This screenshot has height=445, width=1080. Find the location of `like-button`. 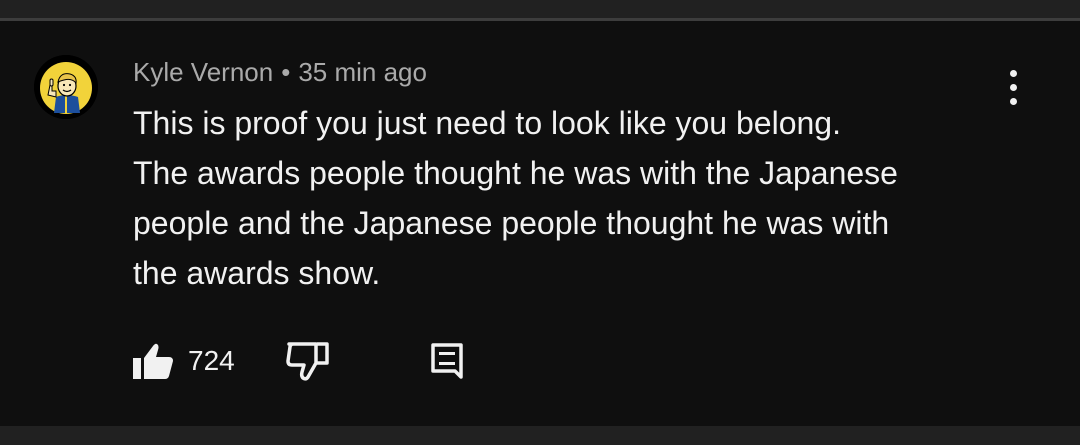

like-button is located at coordinates (153, 361).